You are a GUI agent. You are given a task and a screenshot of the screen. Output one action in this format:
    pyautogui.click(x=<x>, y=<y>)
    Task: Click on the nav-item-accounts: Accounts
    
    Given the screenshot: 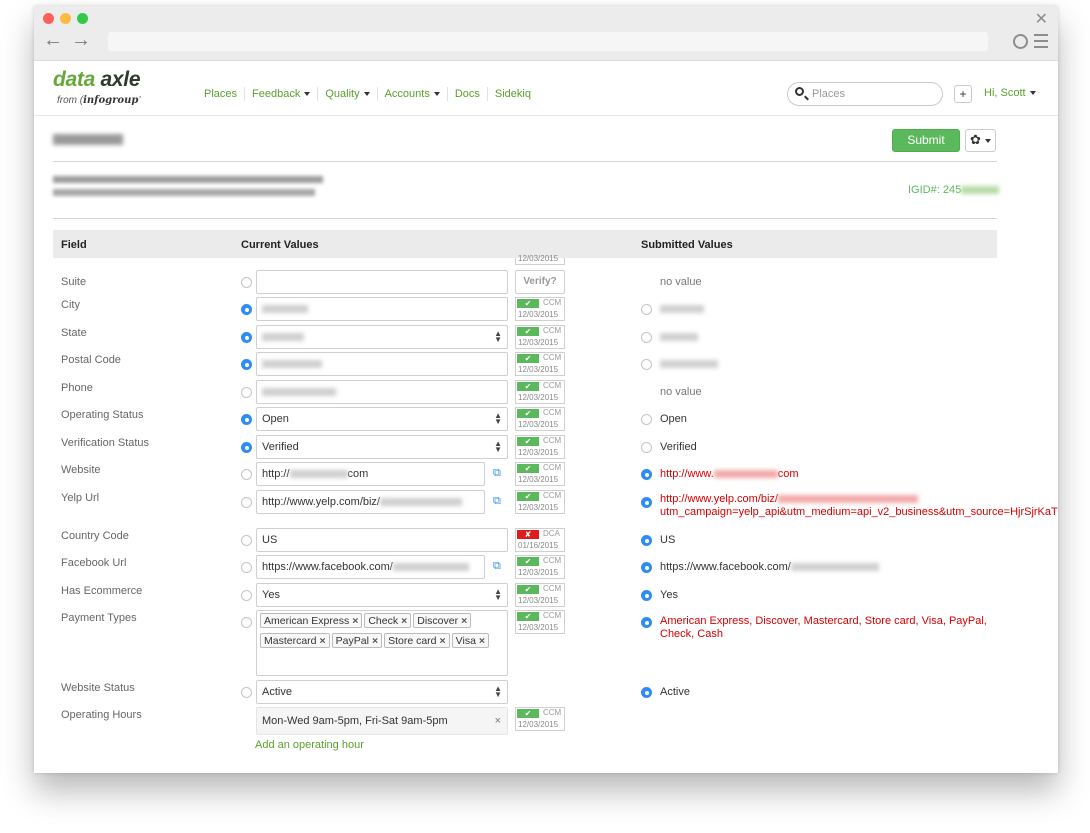 What is the action you would take?
    pyautogui.click(x=413, y=94)
    